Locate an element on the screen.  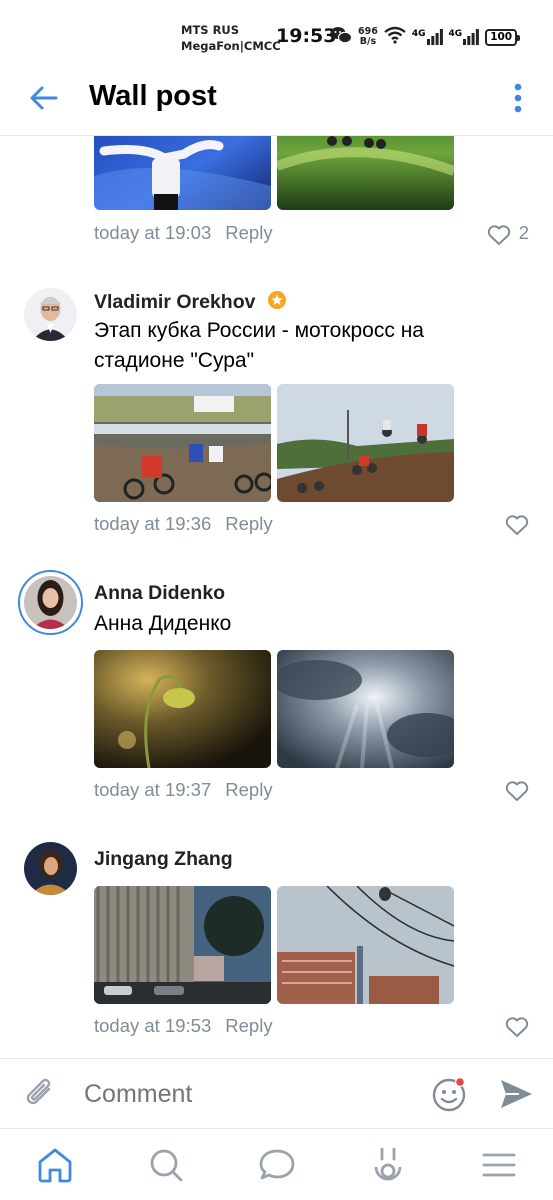
avatar-story-ring is located at coordinates (50, 602).